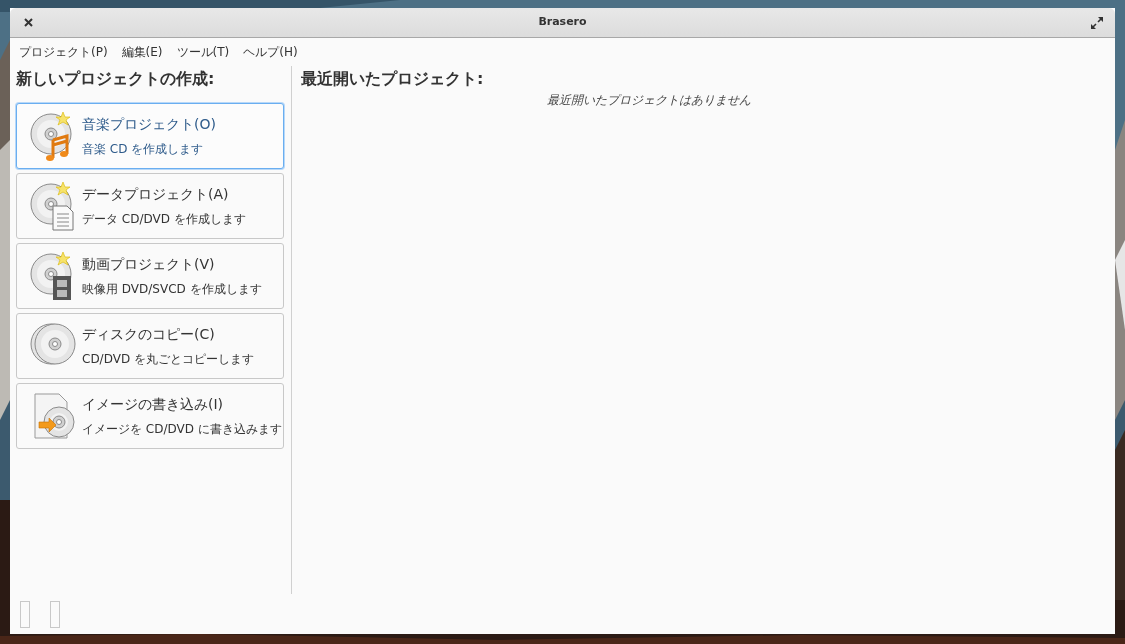 The width and height of the screenshot is (1125, 644). I want to click on project-type-title: イメージの書き込み(I), so click(153, 404).